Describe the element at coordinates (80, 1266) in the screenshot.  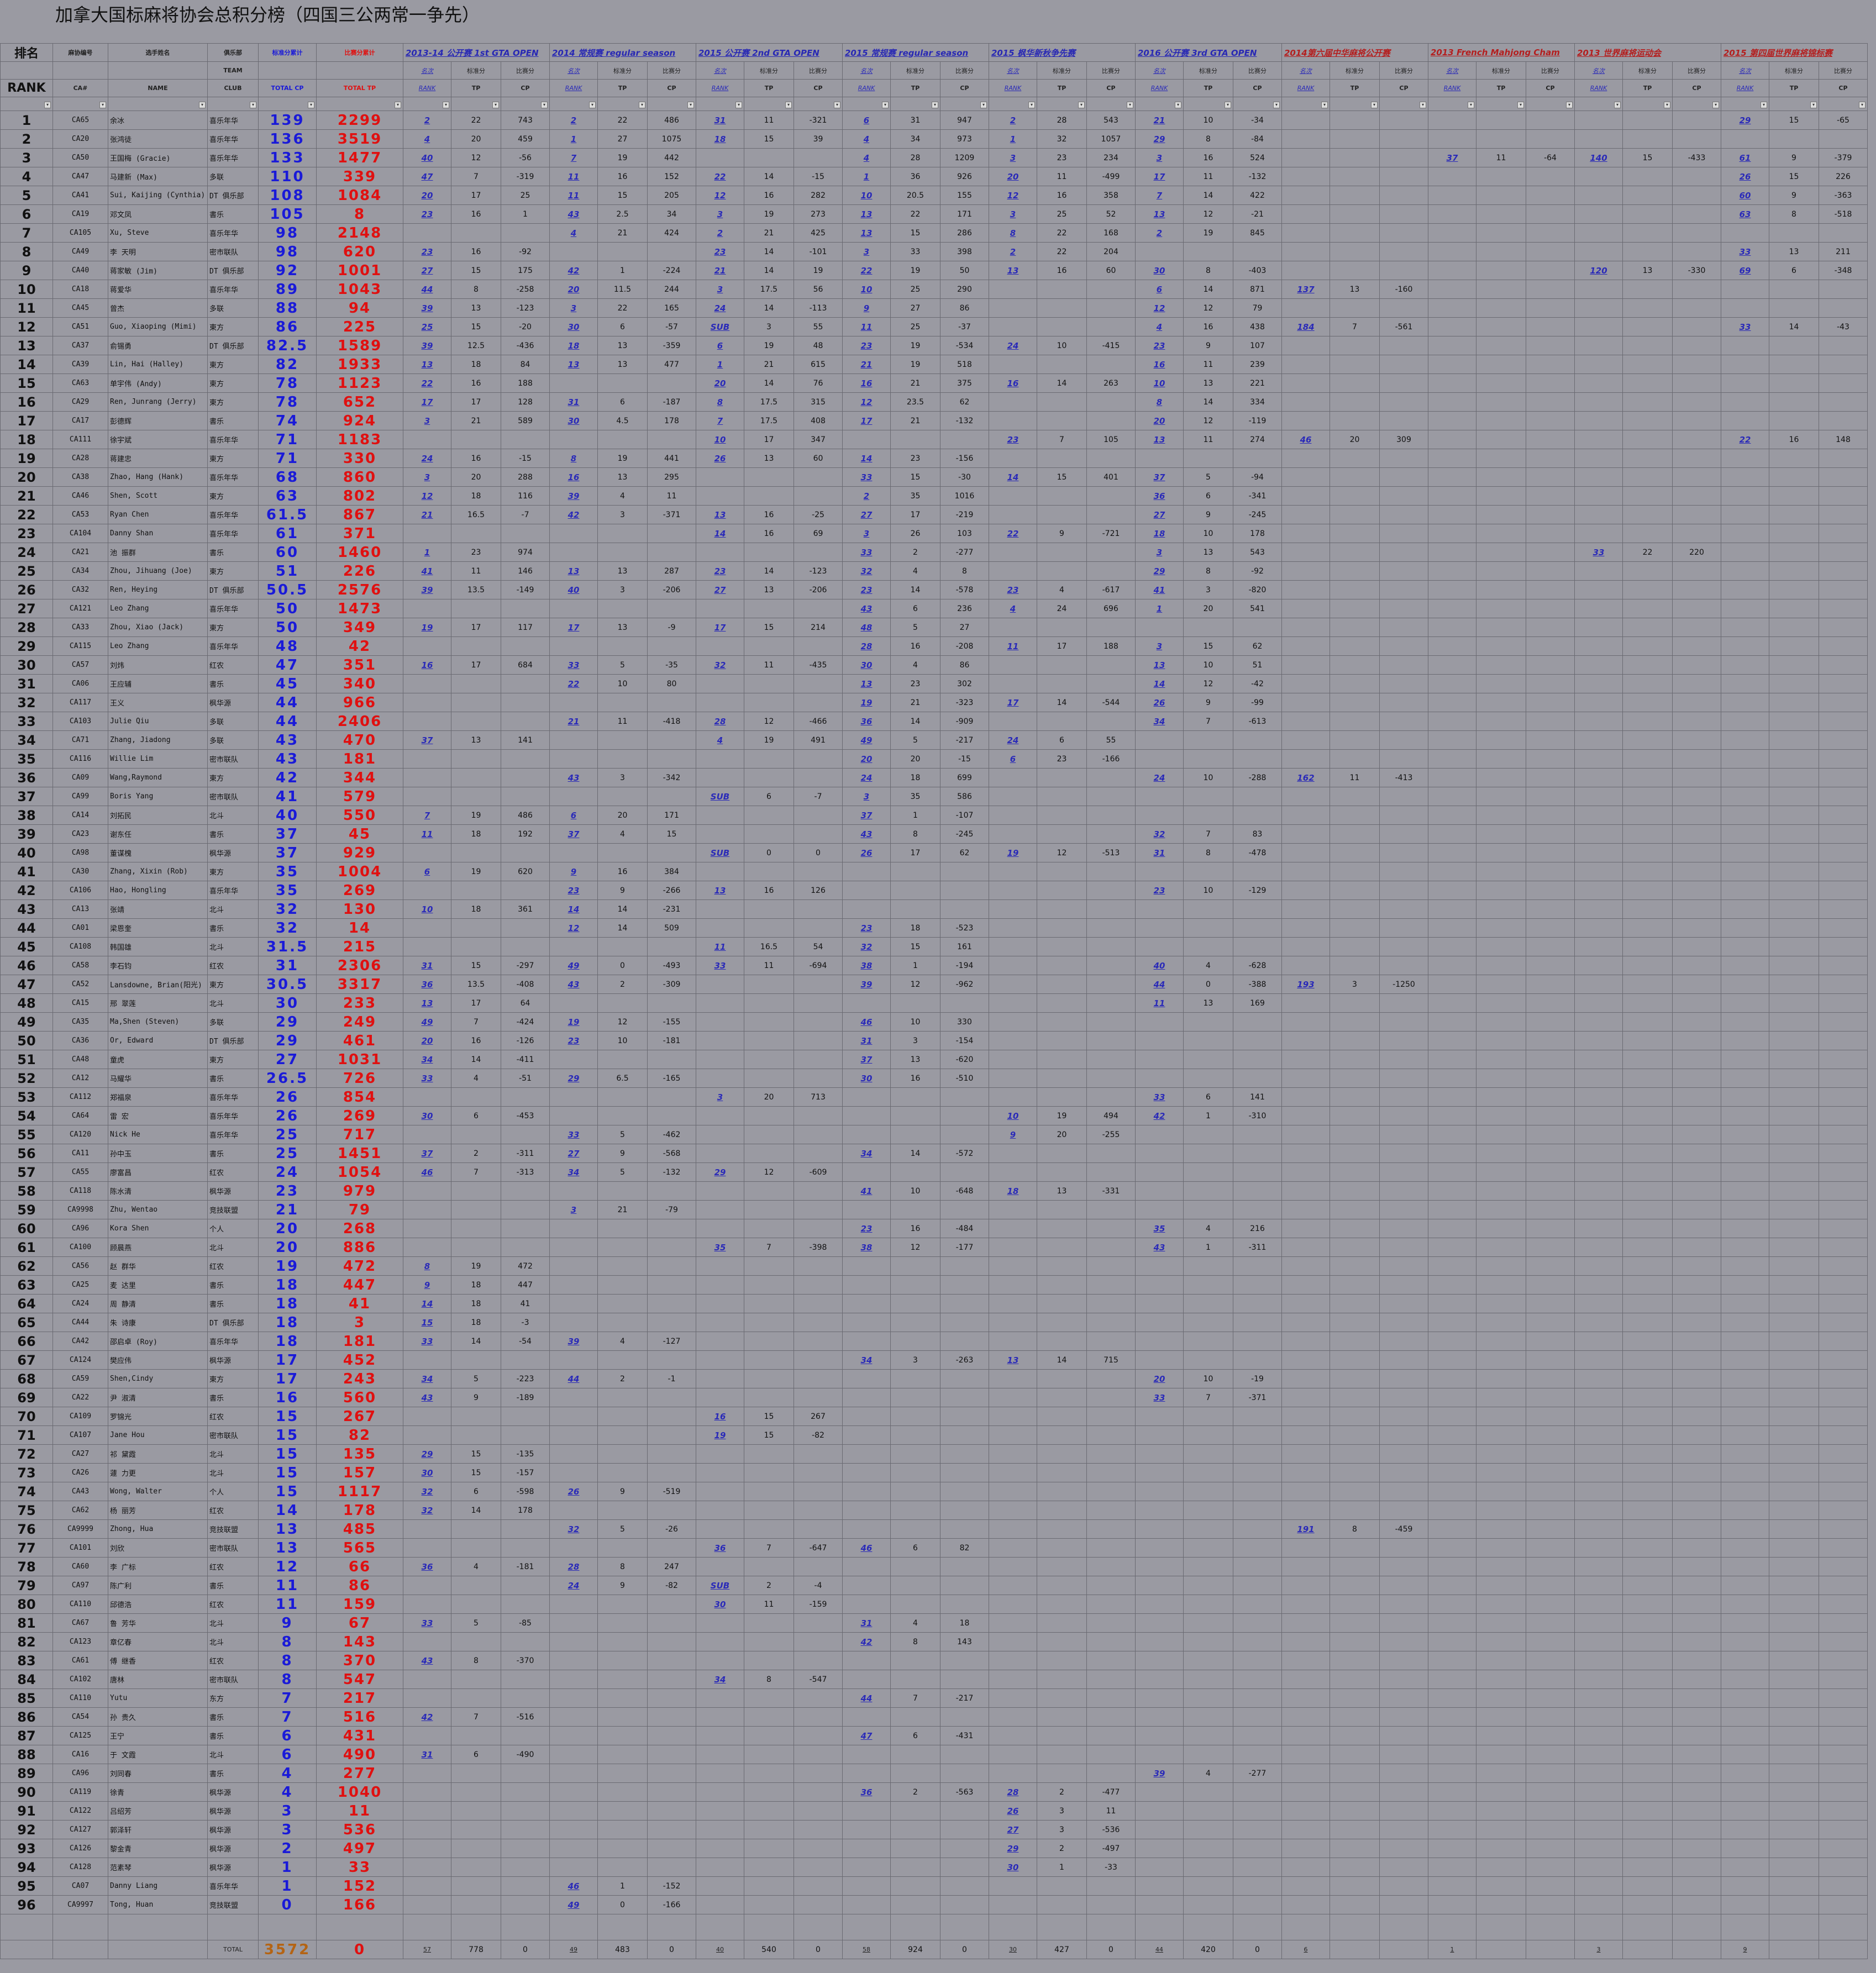
I see `ca-number-cell: CA56` at that location.